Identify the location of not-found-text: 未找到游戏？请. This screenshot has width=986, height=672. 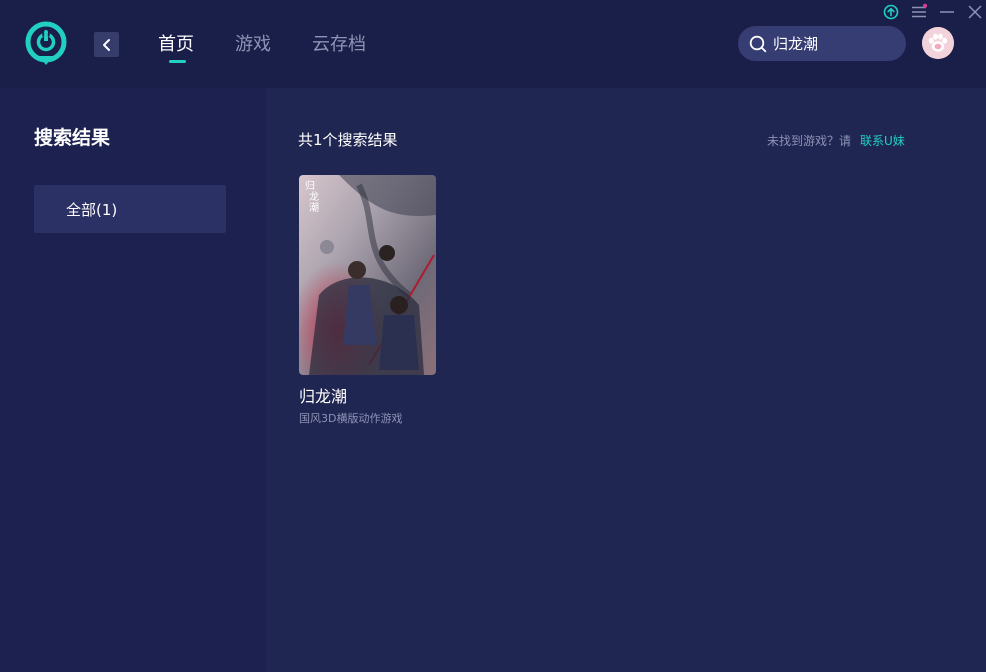
(809, 141).